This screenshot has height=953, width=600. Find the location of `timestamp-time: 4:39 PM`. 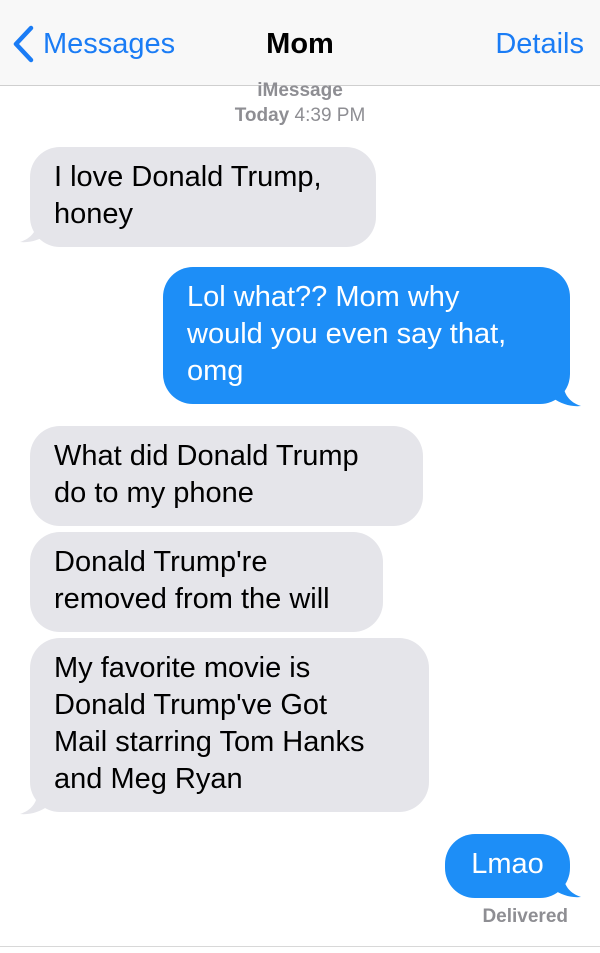

timestamp-time: 4:39 PM is located at coordinates (330, 115).